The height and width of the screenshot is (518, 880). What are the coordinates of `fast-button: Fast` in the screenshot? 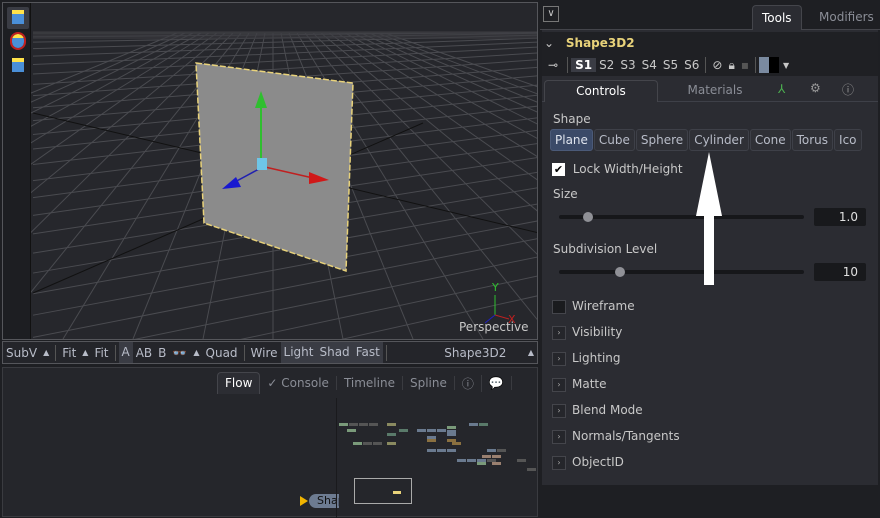 It's located at (367, 352).